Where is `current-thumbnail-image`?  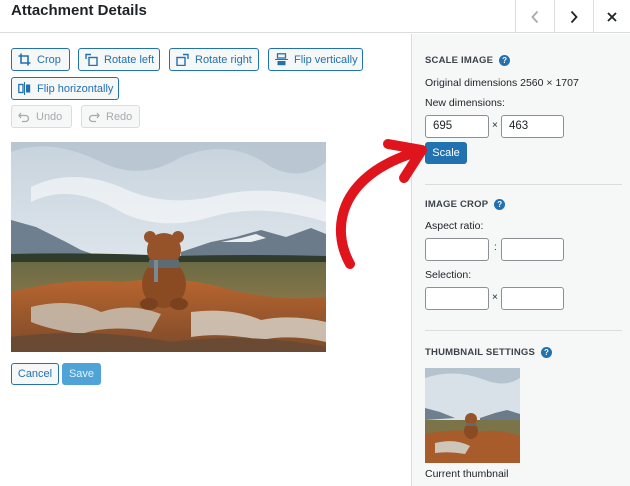
current-thumbnail-image is located at coordinates (472, 415).